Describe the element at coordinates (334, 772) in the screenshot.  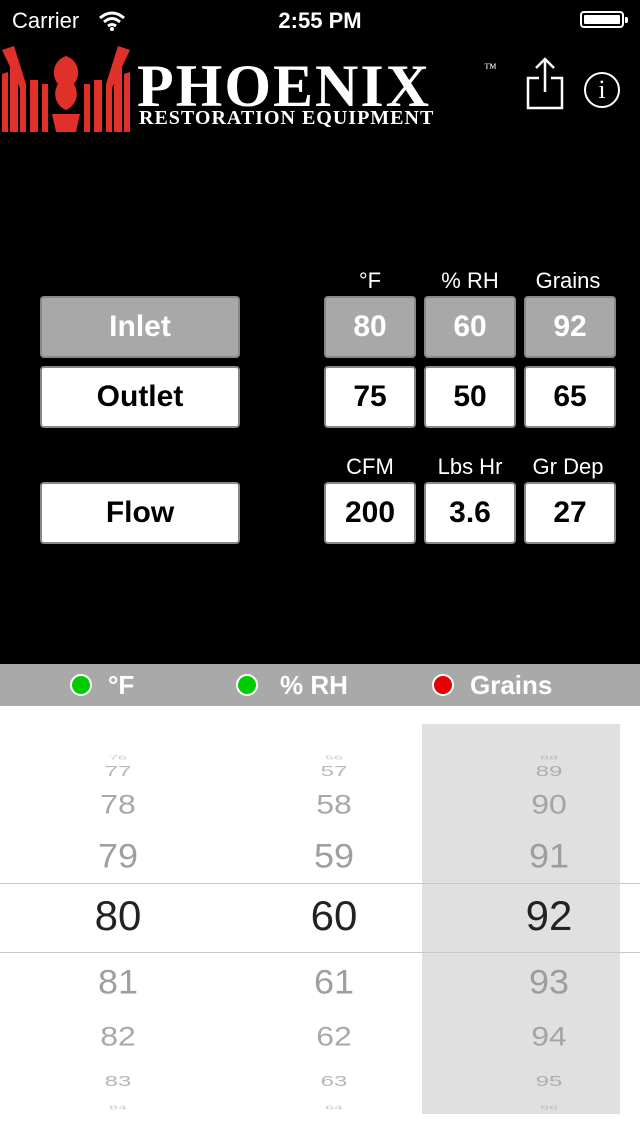
I see `picker-value: 57` at that location.